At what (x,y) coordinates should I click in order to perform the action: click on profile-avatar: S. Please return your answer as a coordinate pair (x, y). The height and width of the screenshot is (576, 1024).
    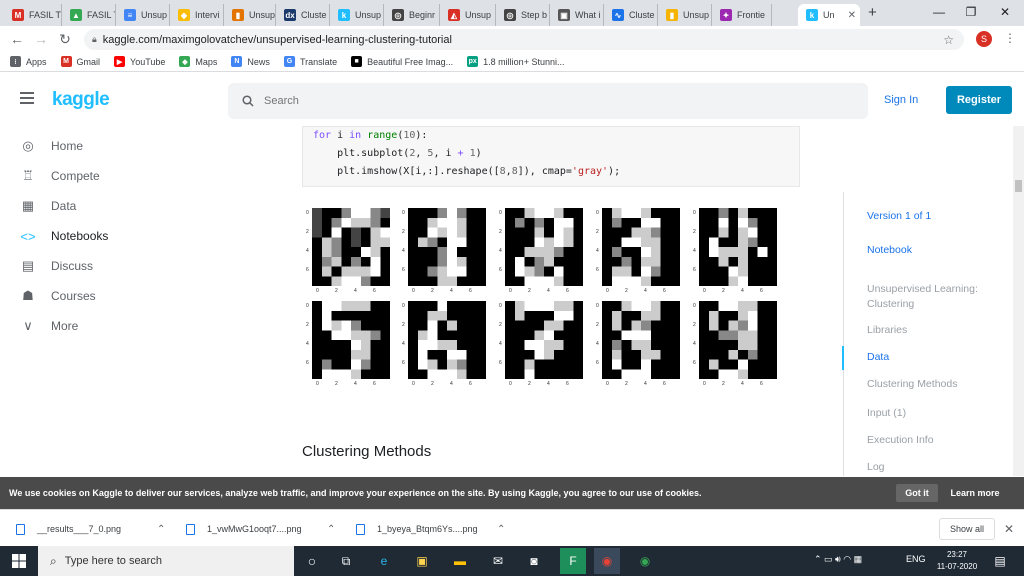
    Looking at the image, I should click on (984, 39).